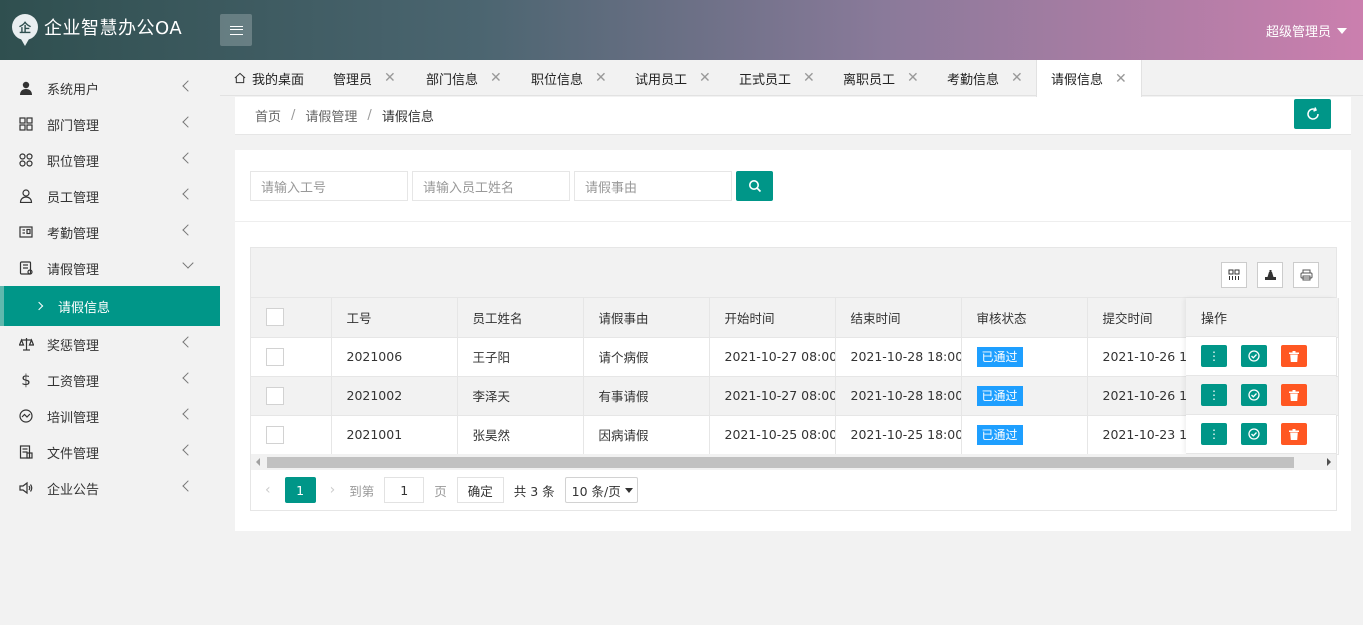 Image resolution: width=1363 pixels, height=625 pixels. Describe the element at coordinates (110, 232) in the screenshot. I see `sidebar-item-attendance: 考勤管理` at that location.